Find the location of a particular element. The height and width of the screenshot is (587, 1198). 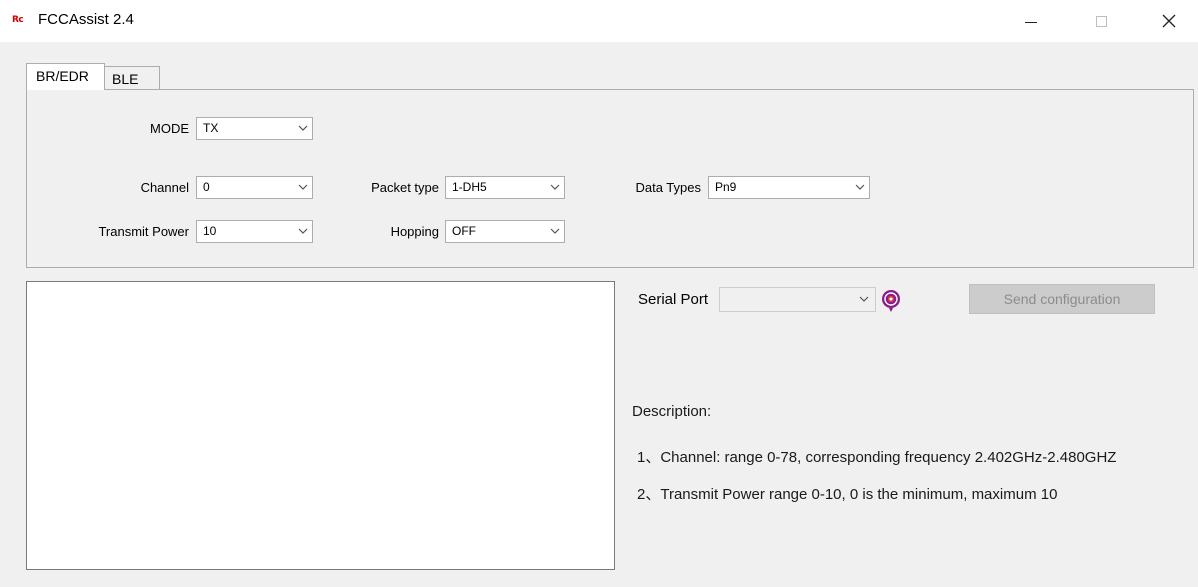

channel-select: 0 is located at coordinates (254, 187).